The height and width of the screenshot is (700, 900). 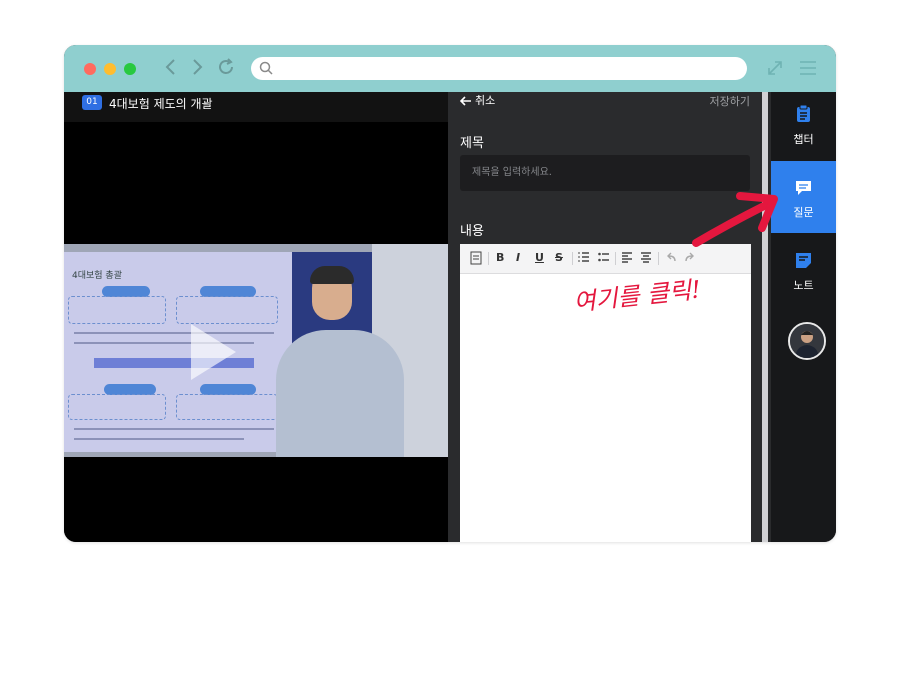 I want to click on title-input: 제목을 입력하세요., so click(x=605, y=173).